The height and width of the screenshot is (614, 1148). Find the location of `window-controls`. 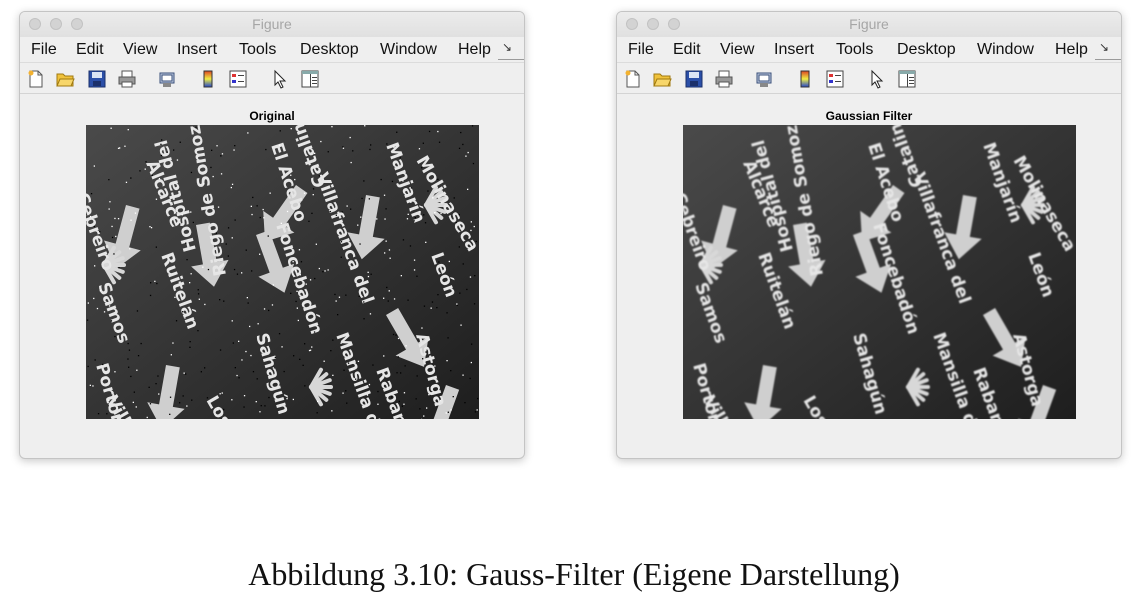

window-controls is located at coordinates (653, 24).